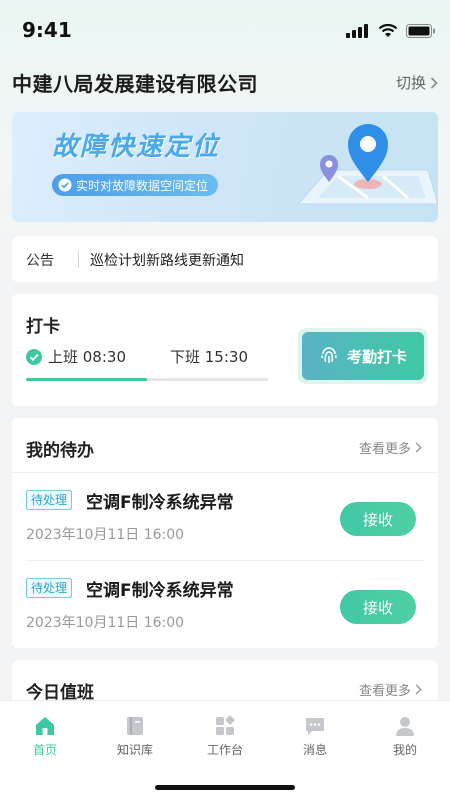 Image resolution: width=450 pixels, height=800 pixels. I want to click on checkin-button-wrapper: 考勤打卡, so click(363, 356).